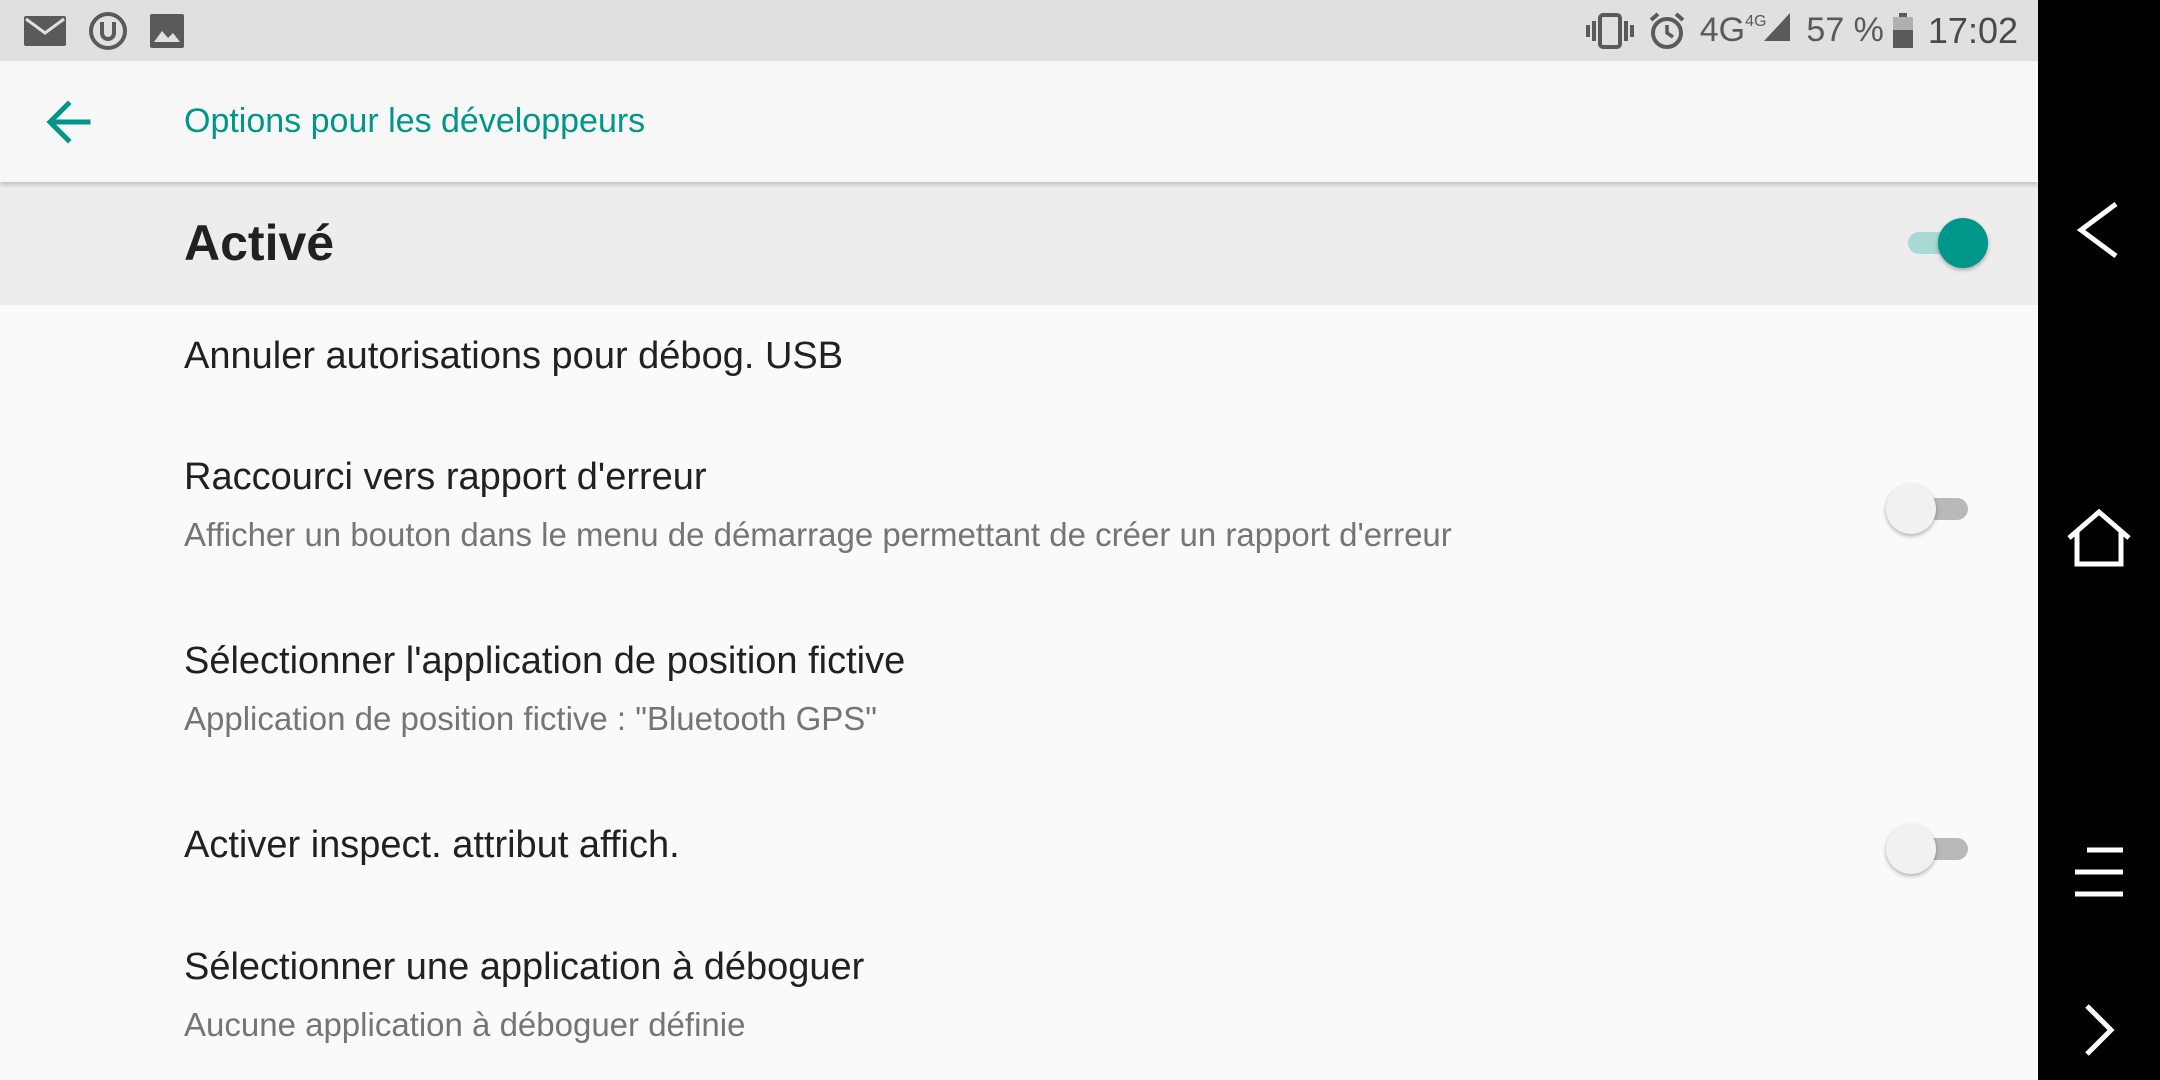 The height and width of the screenshot is (1080, 2160). I want to click on nav-menu-button, so click(2099, 874).